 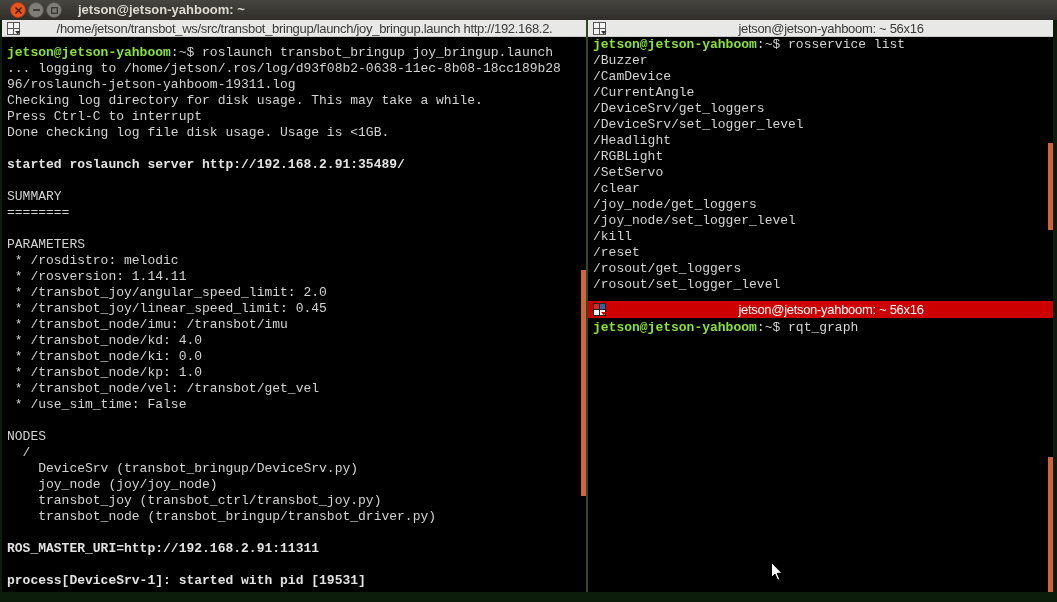 What do you see at coordinates (620, 61) in the screenshot?
I see `terminal-line: /Buzzer` at bounding box center [620, 61].